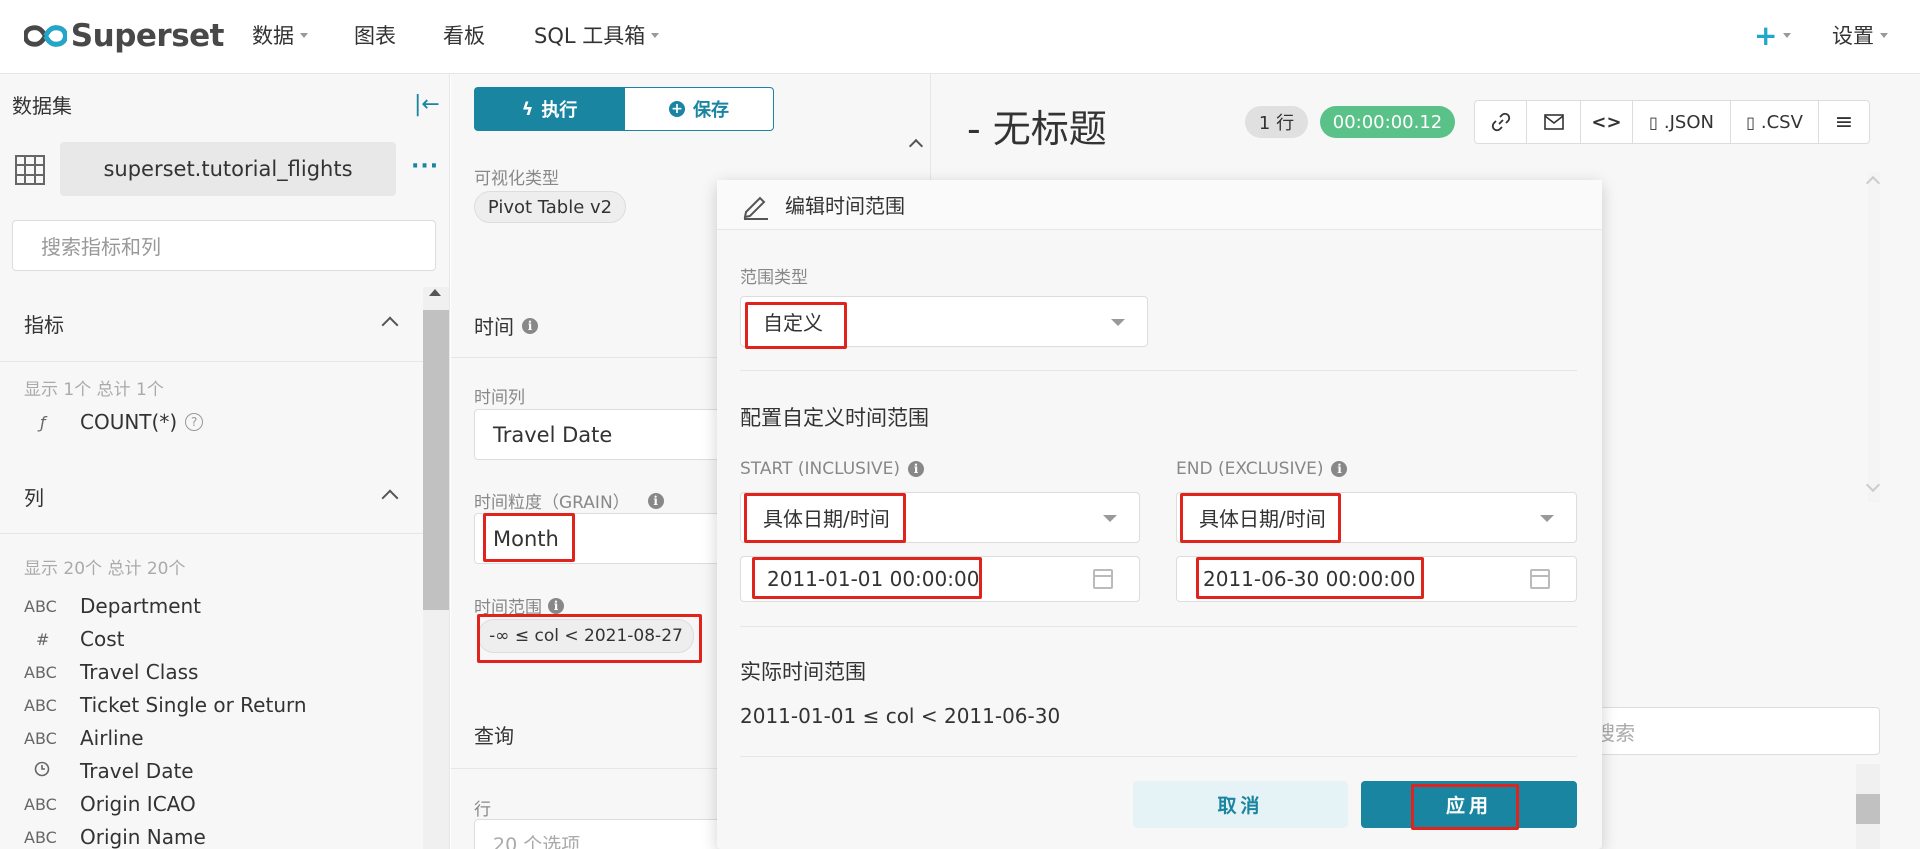 This screenshot has width=1920, height=849. I want to click on column-name: Travel Class, so click(139, 672).